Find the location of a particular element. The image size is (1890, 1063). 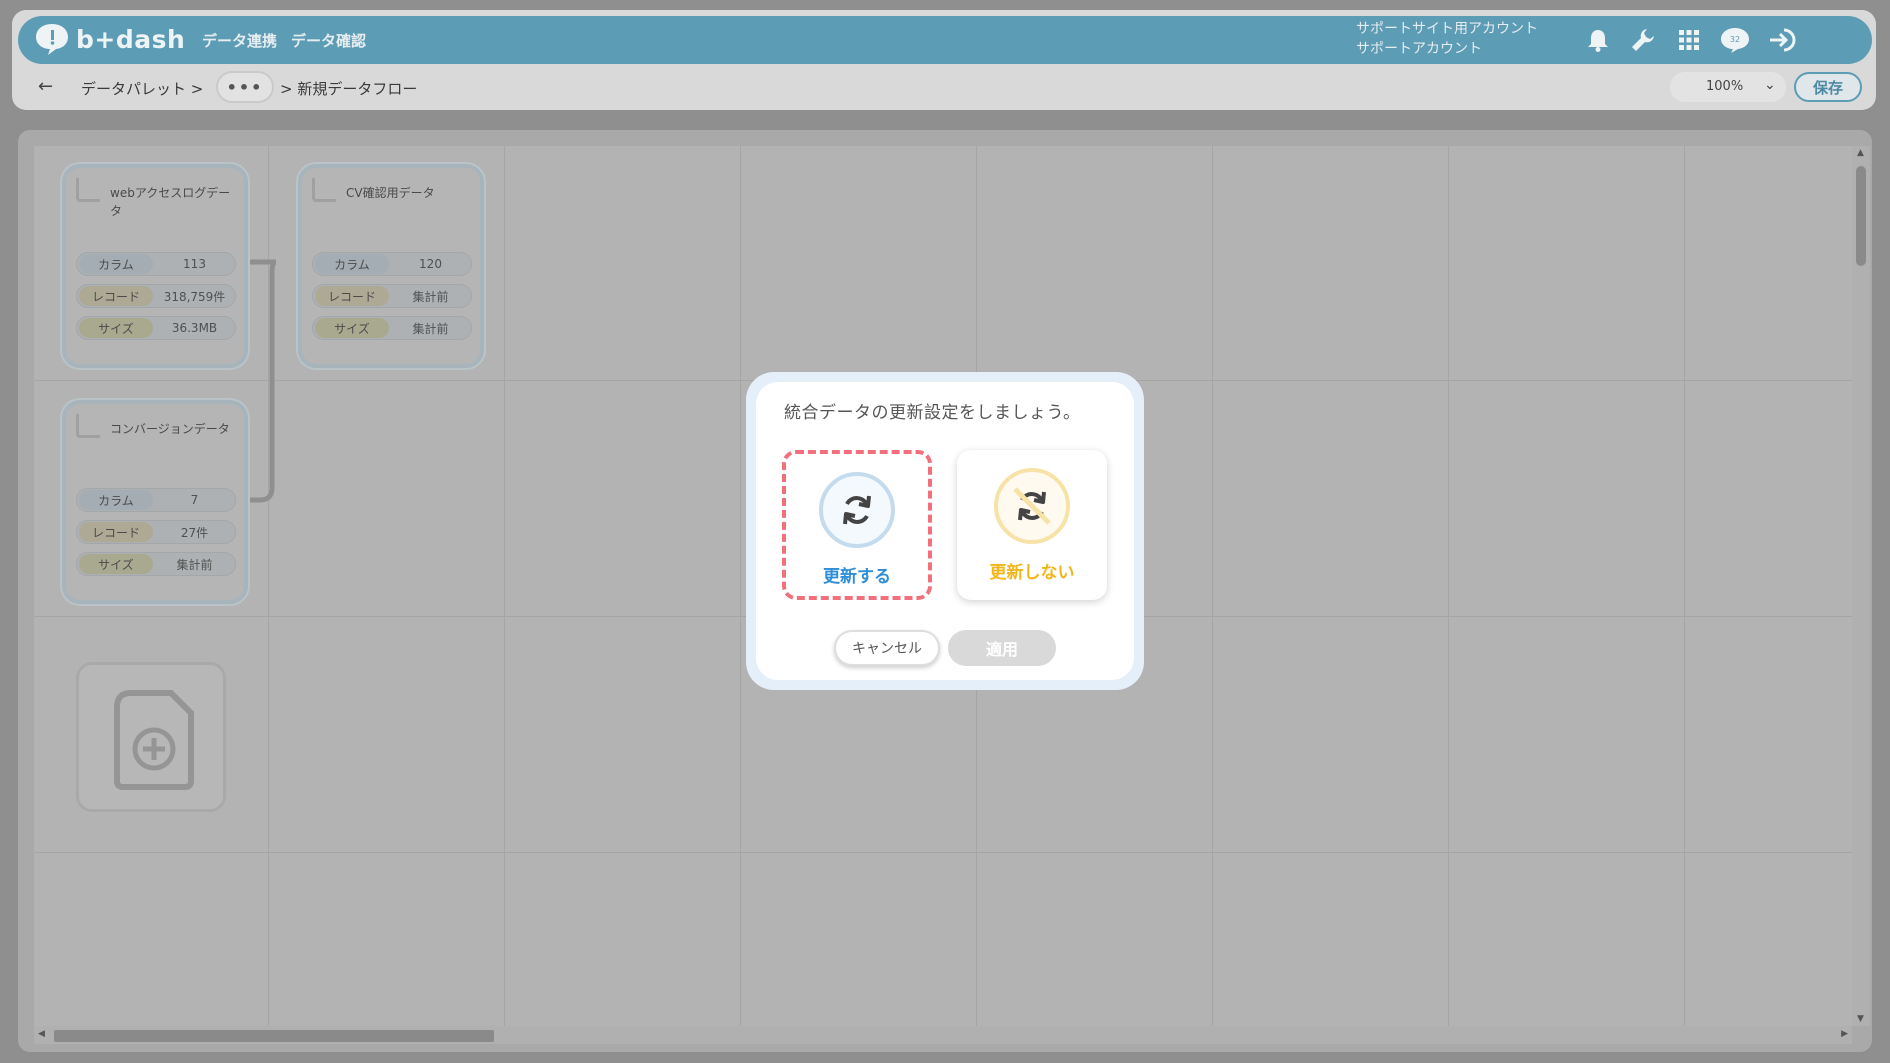

stat-value: 318,759件 is located at coordinates (194, 296).